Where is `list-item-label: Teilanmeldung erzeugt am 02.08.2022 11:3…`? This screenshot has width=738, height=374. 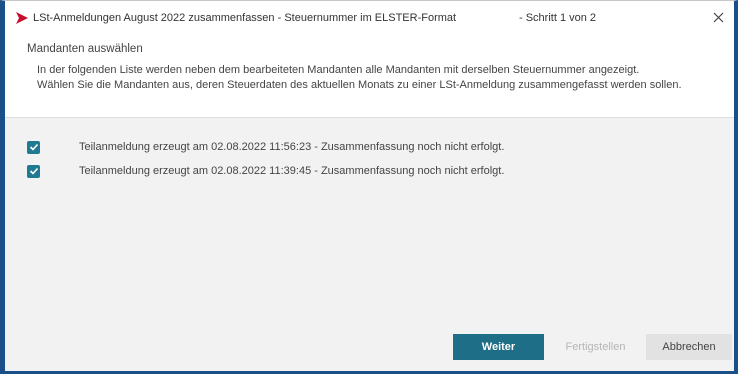
list-item-label: Teilanmeldung erzeugt am 02.08.2022 11:3… is located at coordinates (292, 171).